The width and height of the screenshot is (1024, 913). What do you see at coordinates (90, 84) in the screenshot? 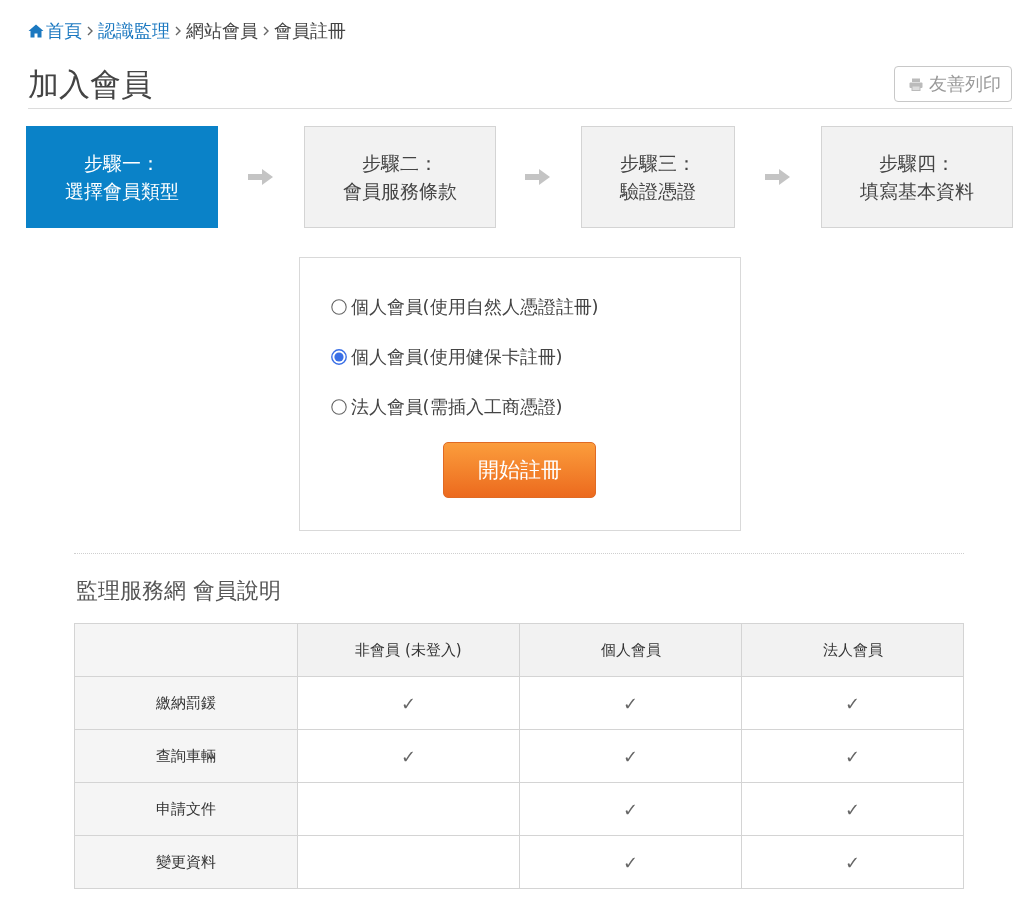
I see `page-title: 加入會員` at bounding box center [90, 84].